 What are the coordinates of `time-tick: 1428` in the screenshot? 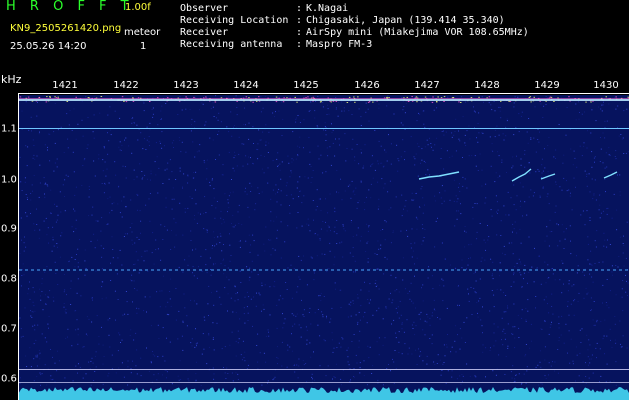 It's located at (487, 85).